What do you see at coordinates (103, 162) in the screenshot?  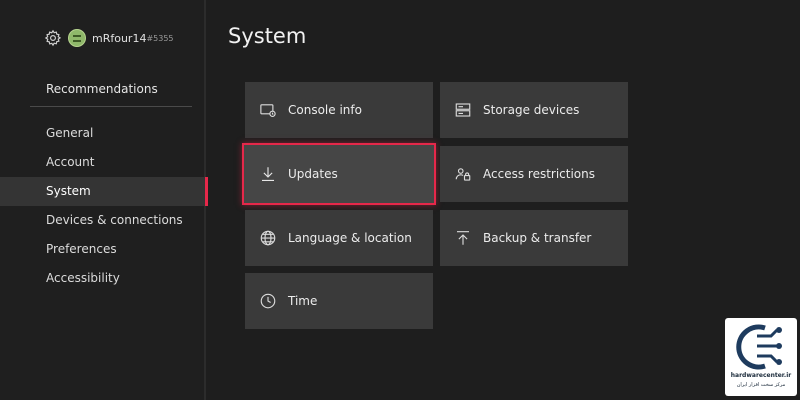 I see `sidebar-item-account: Account` at bounding box center [103, 162].